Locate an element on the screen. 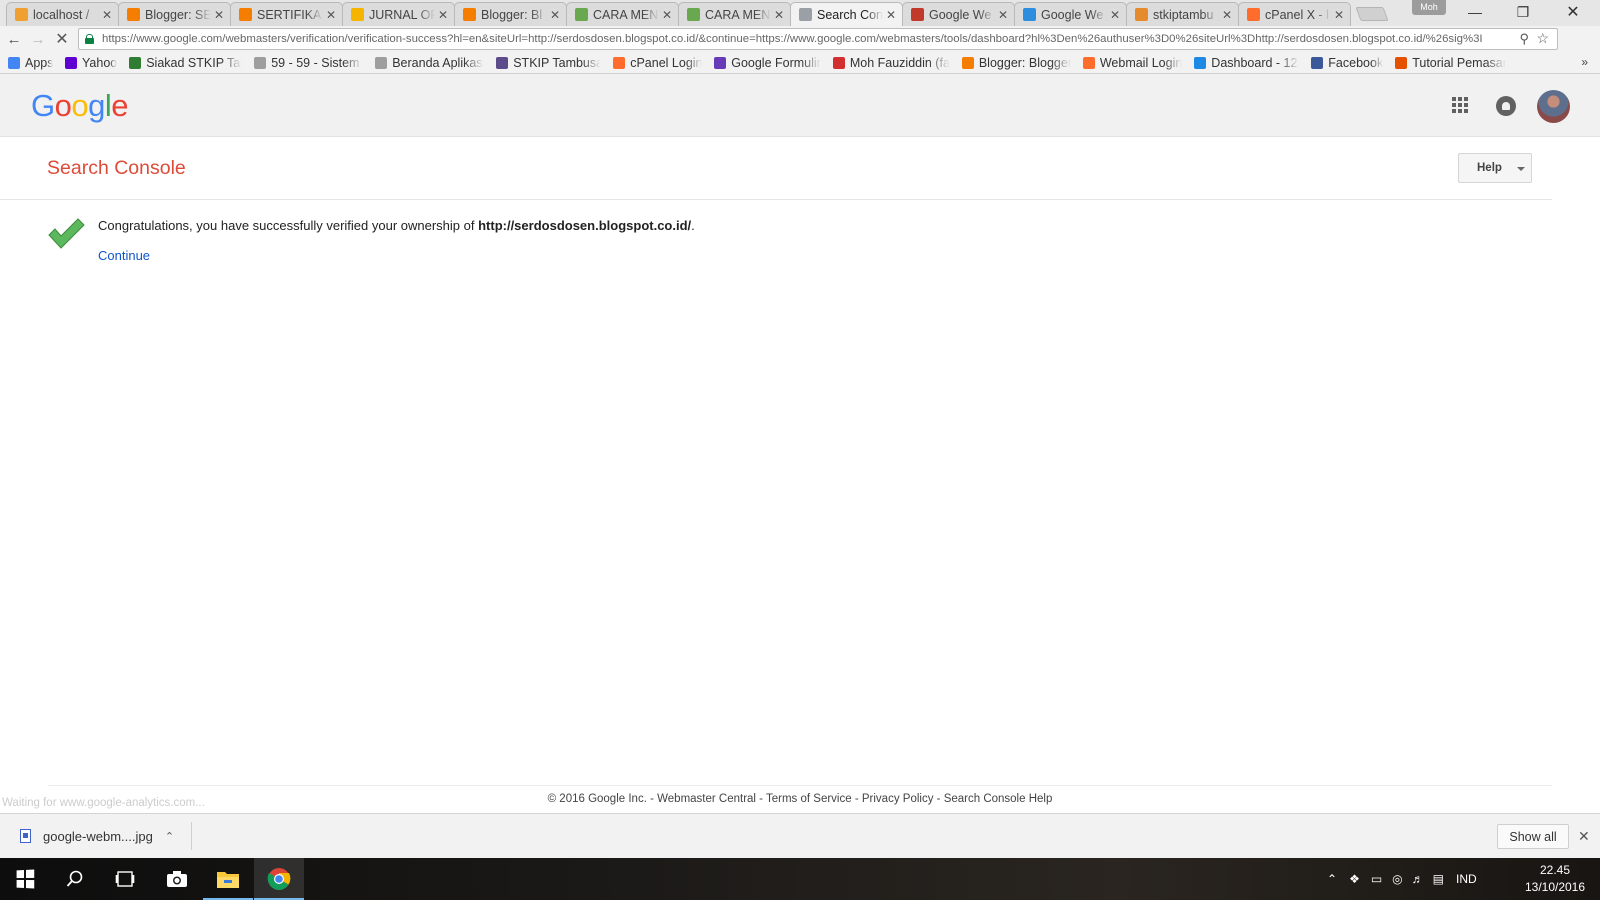 The width and height of the screenshot is (1600, 900). bookmark-label: Blogger is located at coordinates (1024, 62).